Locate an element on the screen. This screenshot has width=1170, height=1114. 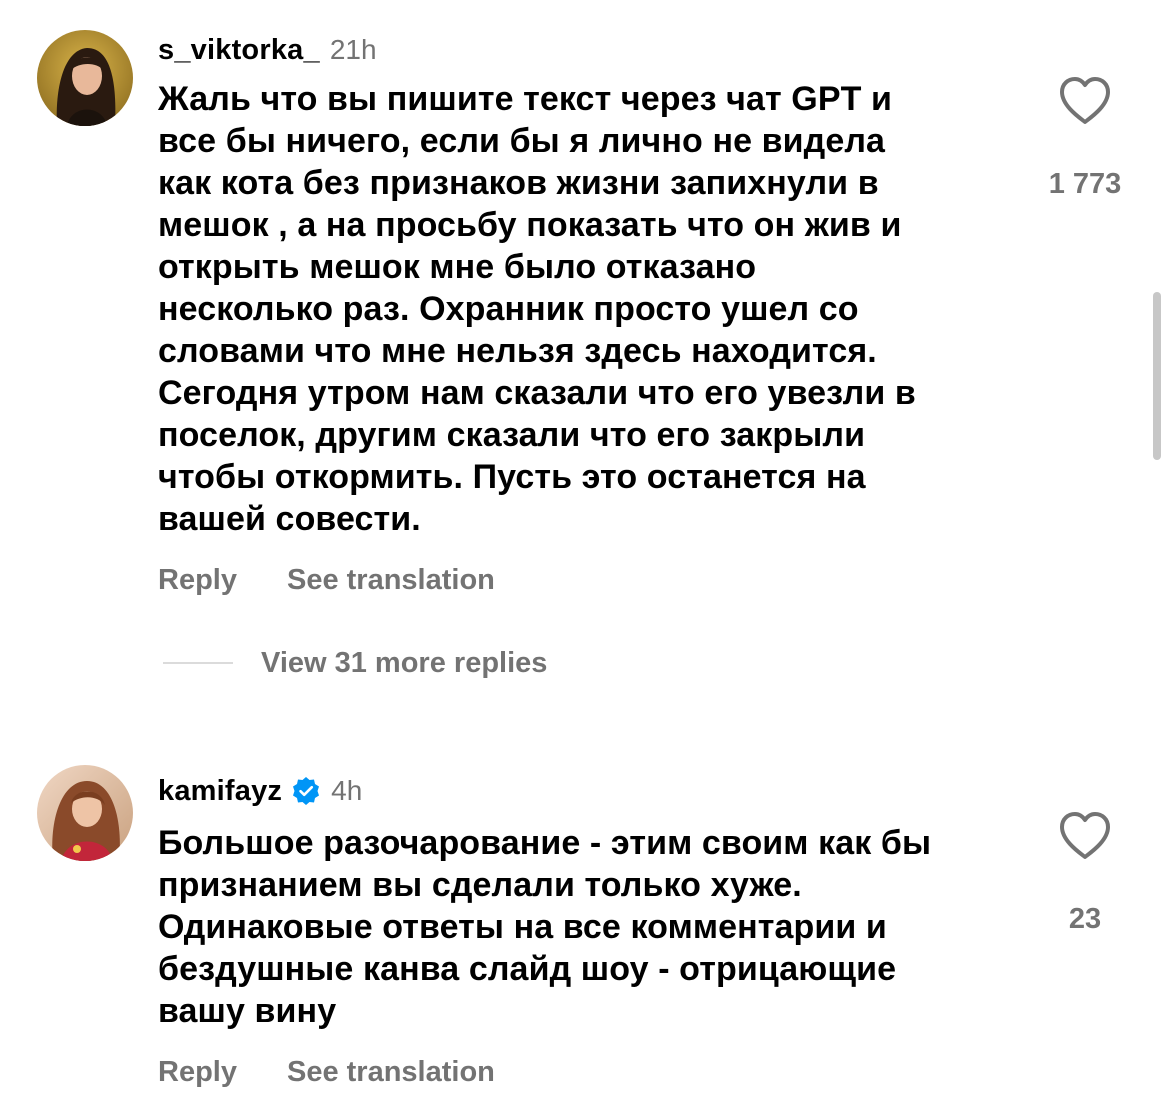
comment-header: s_viktorka_ 21h is located at coordinates (267, 50).